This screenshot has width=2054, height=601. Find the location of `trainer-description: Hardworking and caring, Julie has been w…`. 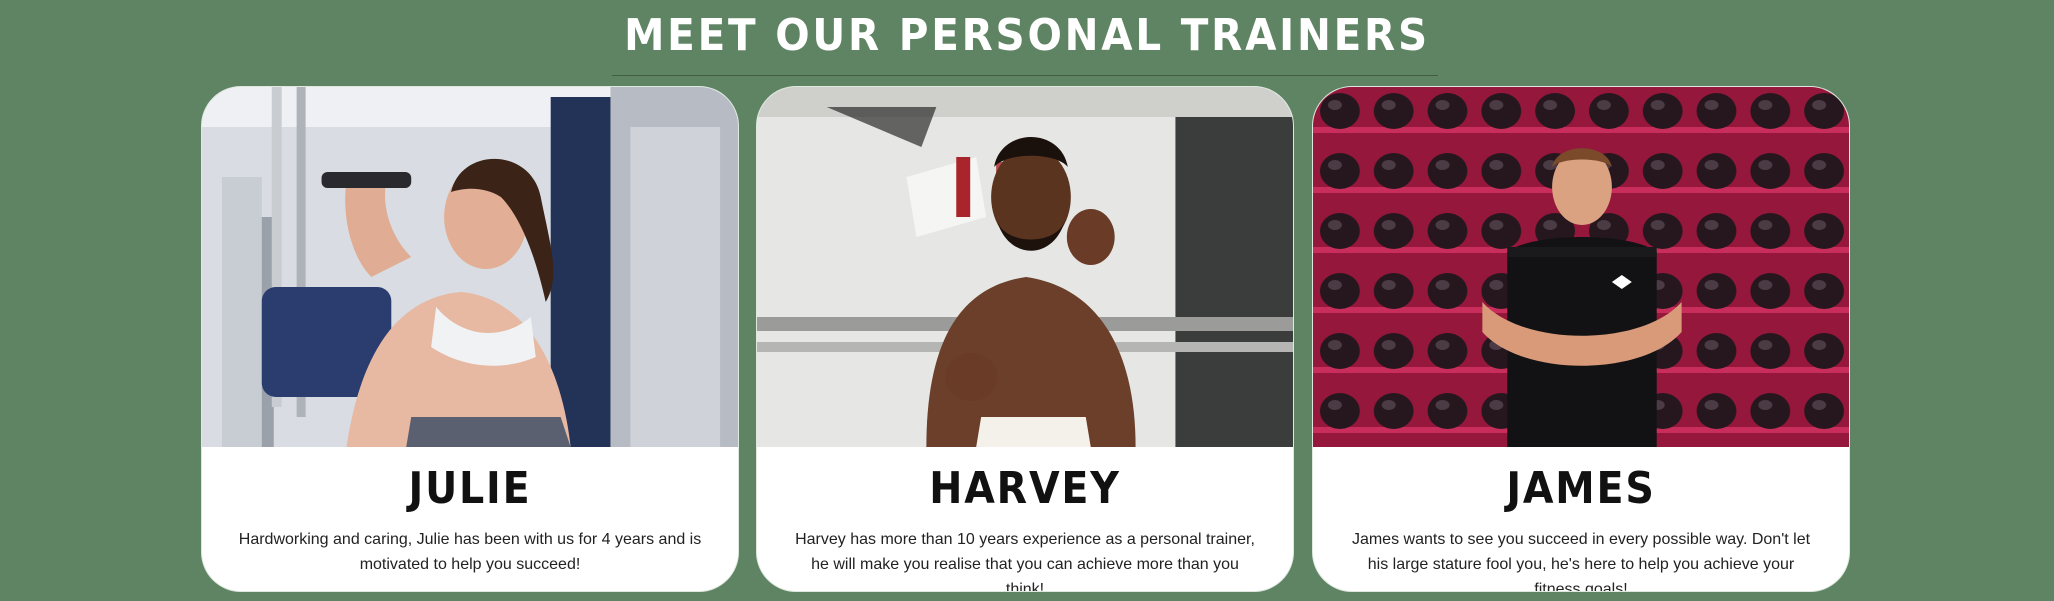

trainer-description: Hardworking and caring, Julie has been w… is located at coordinates (470, 552).